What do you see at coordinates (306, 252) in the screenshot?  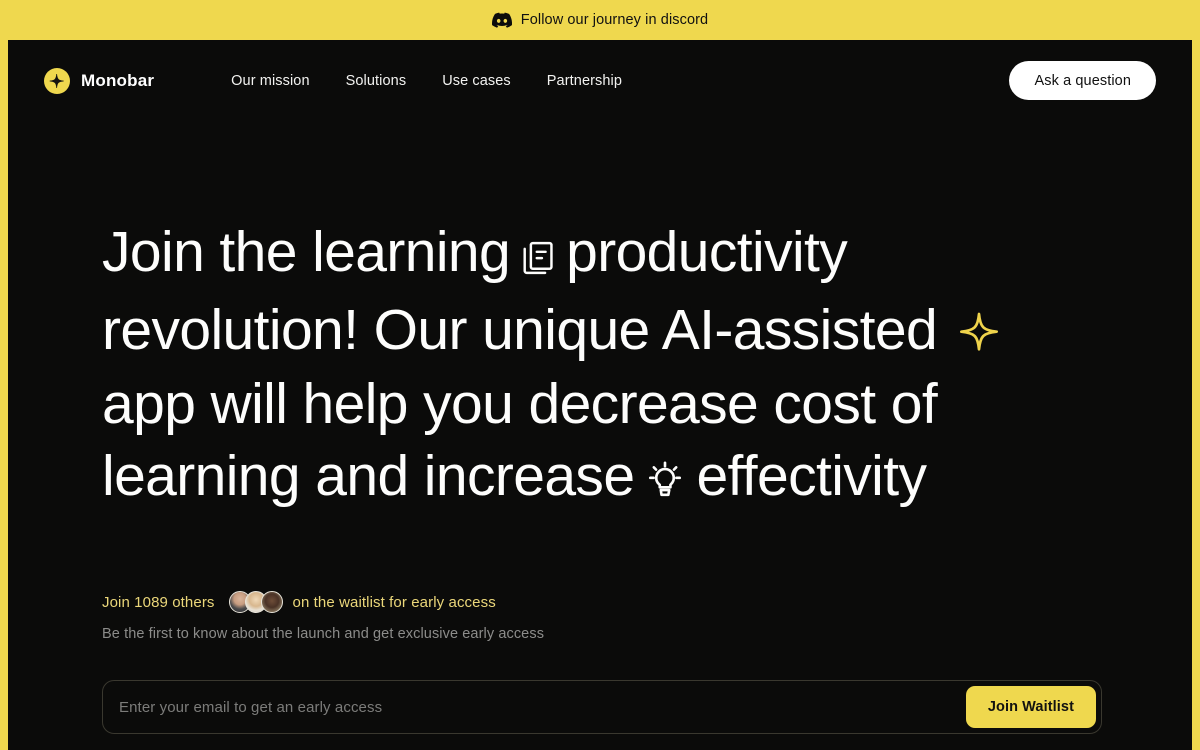 I see `headline-part-1: Join the learning` at bounding box center [306, 252].